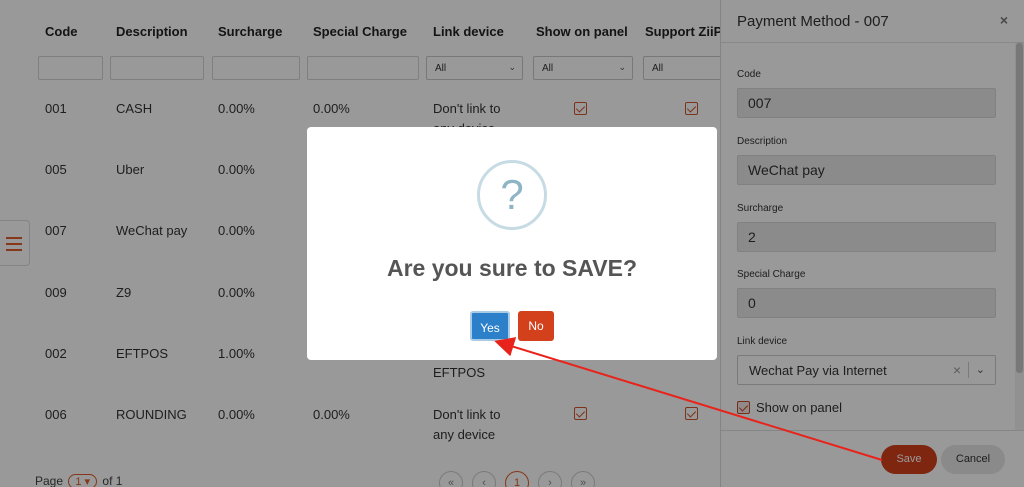  I want to click on question-icon: ?, so click(512, 195).